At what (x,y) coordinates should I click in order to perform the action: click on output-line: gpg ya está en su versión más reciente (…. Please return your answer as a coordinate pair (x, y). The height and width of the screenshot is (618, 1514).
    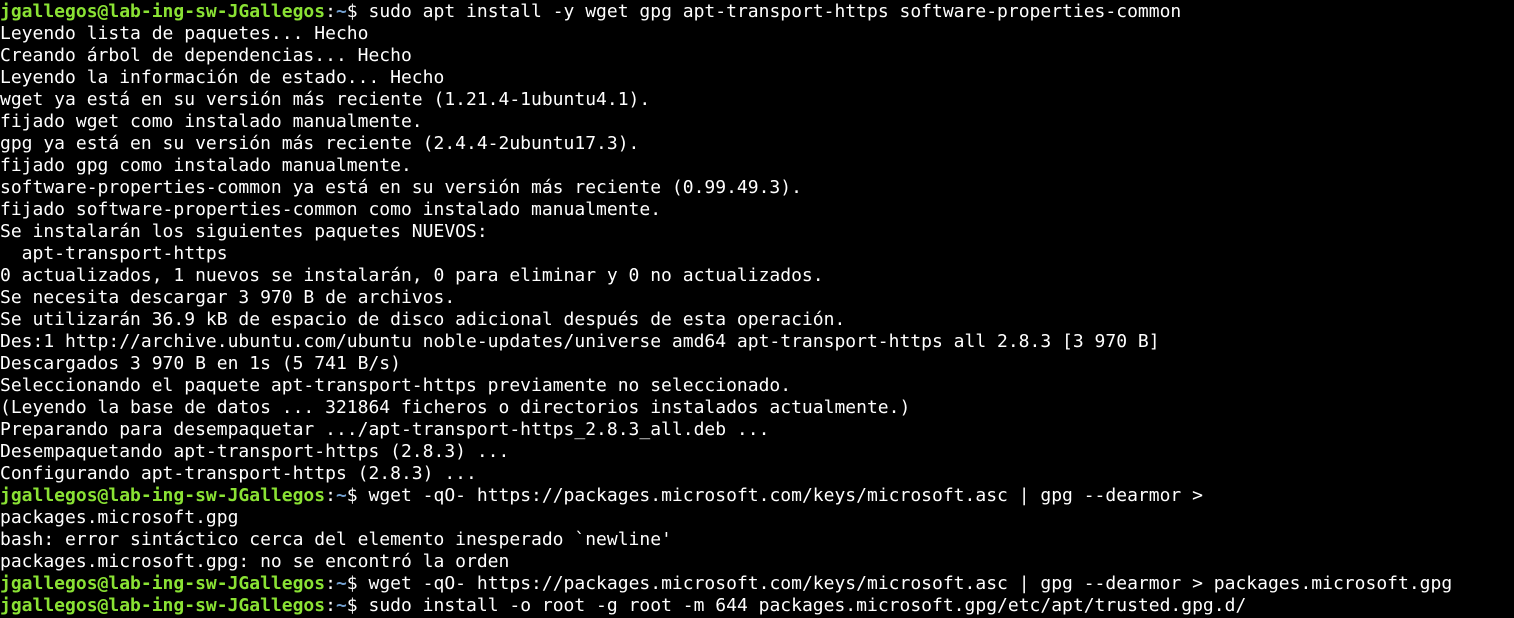
    Looking at the image, I should click on (320, 143).